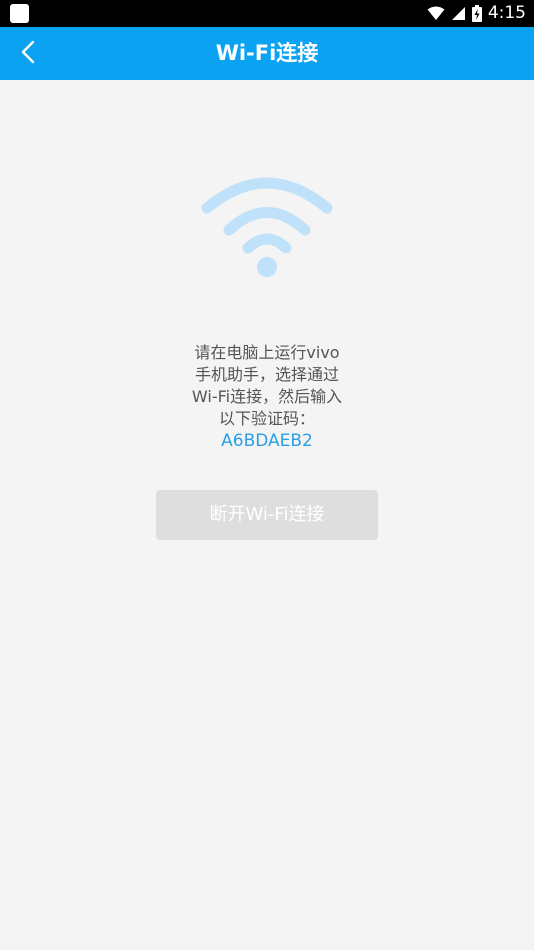  Describe the element at coordinates (267, 13) in the screenshot. I see `status-bar: 4:15` at that location.